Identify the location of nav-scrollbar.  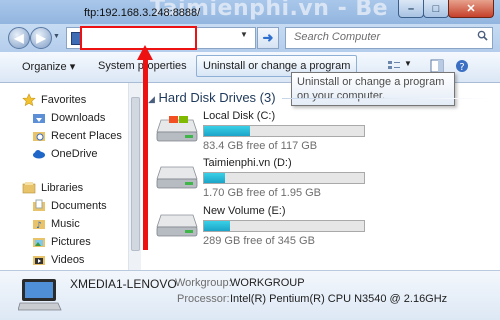
(134, 176).